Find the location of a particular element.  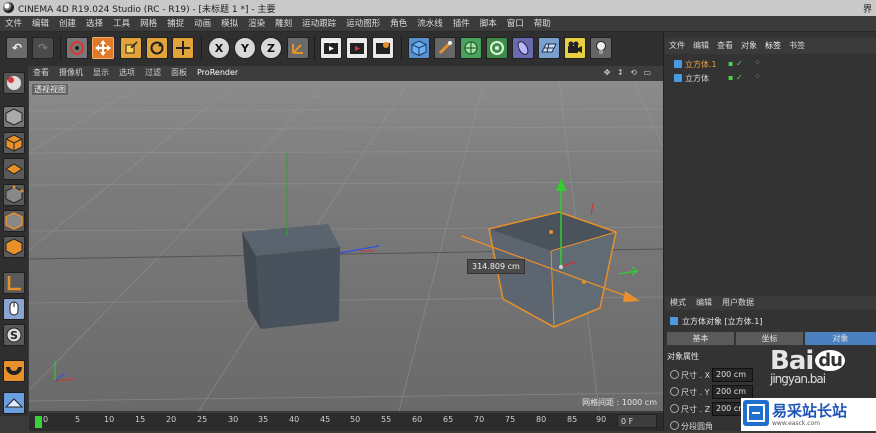

menu-edit: 编辑 is located at coordinates (40, 22).